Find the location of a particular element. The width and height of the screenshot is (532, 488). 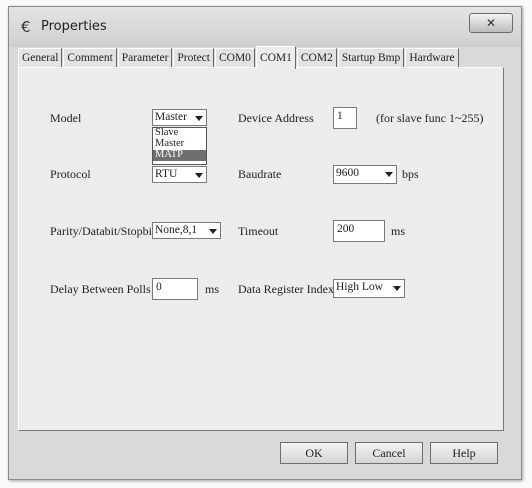

device-address-input: 1 is located at coordinates (345, 118).